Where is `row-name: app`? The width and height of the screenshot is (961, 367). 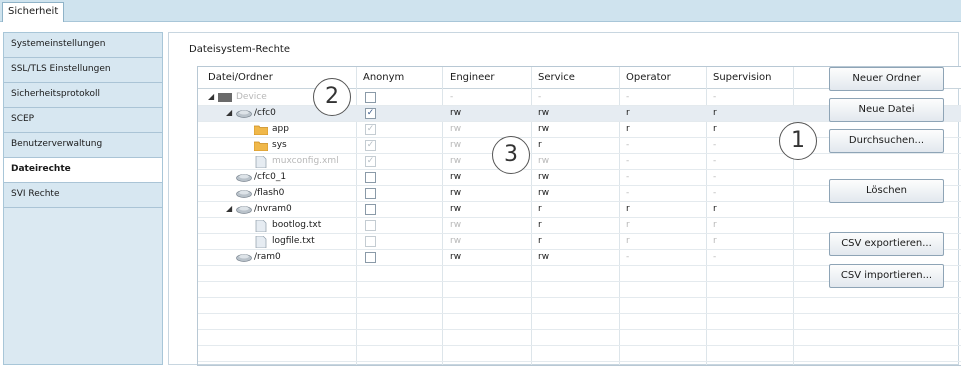 row-name: app is located at coordinates (280, 129).